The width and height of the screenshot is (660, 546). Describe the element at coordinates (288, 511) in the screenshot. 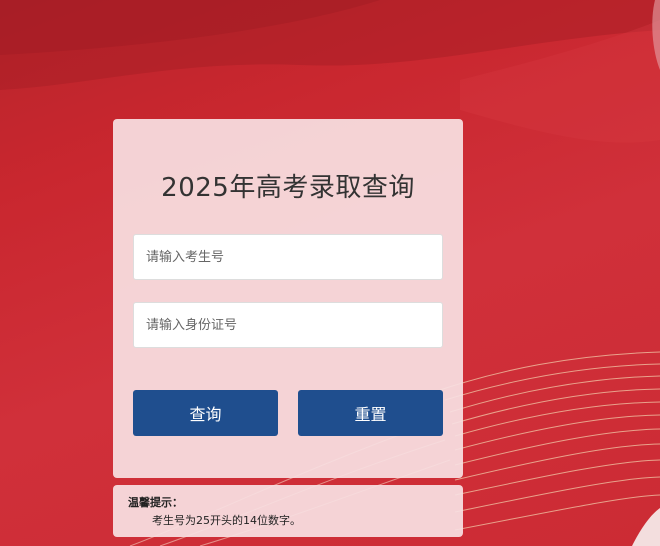

I see `tips-box: 温馨提示： 考生号为25开头的14位数字。` at that location.